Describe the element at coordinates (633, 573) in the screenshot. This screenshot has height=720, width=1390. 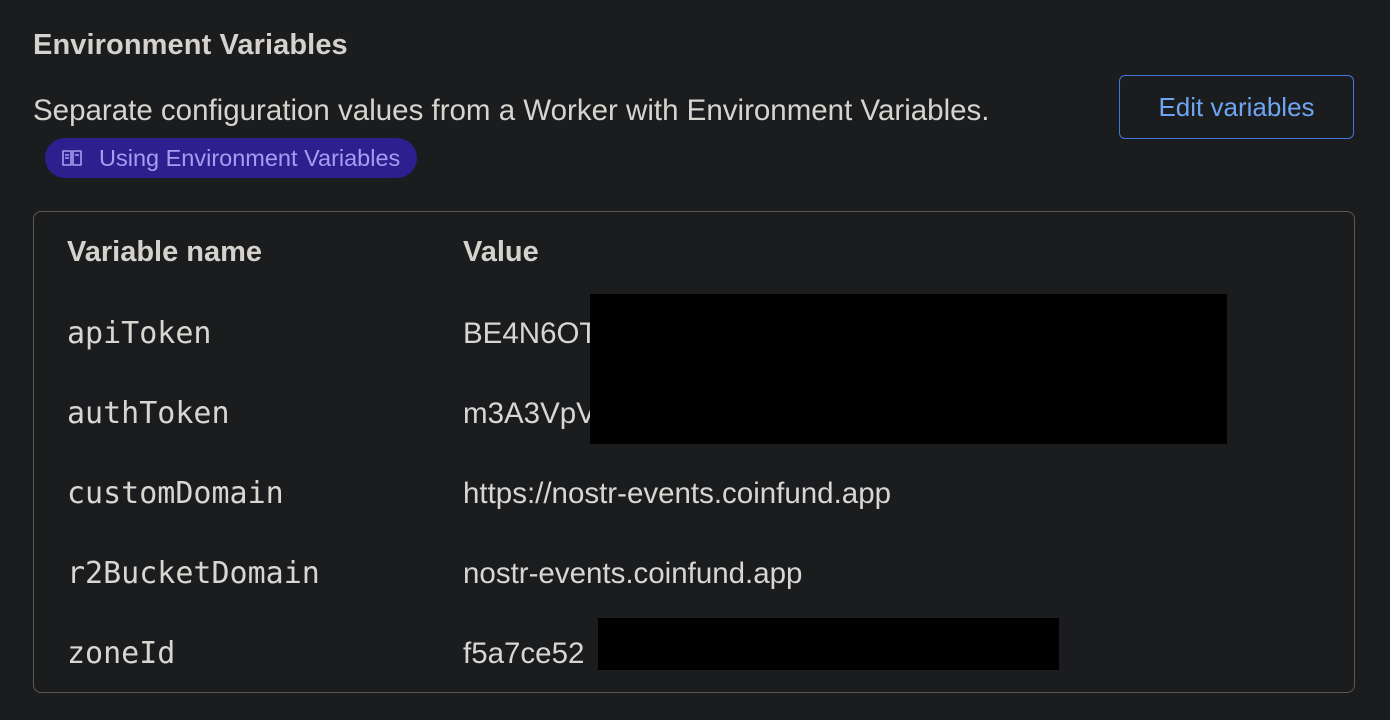
I see `variable-value: nostr-events.coinfund.app` at that location.